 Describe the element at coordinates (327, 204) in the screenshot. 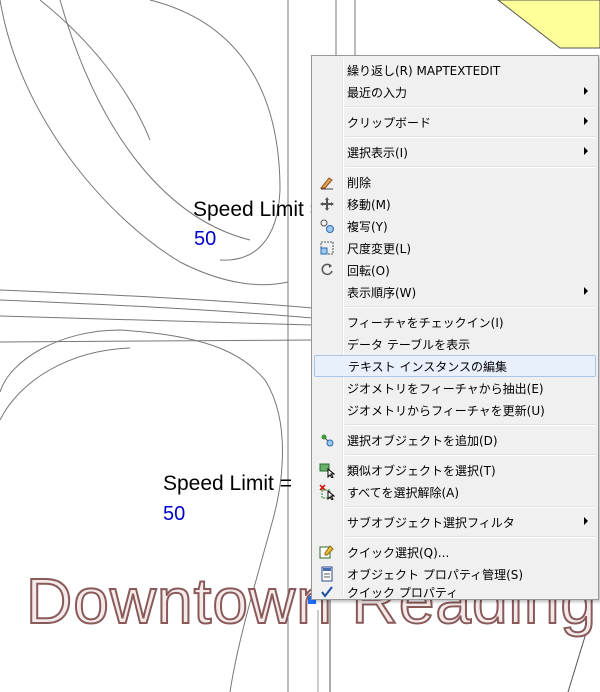

I see `move-icon` at that location.